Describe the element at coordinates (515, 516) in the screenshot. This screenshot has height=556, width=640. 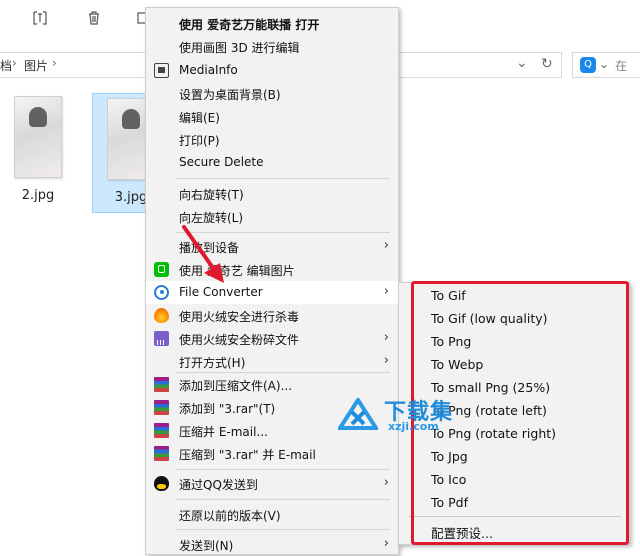
I see `submenu-separator` at that location.